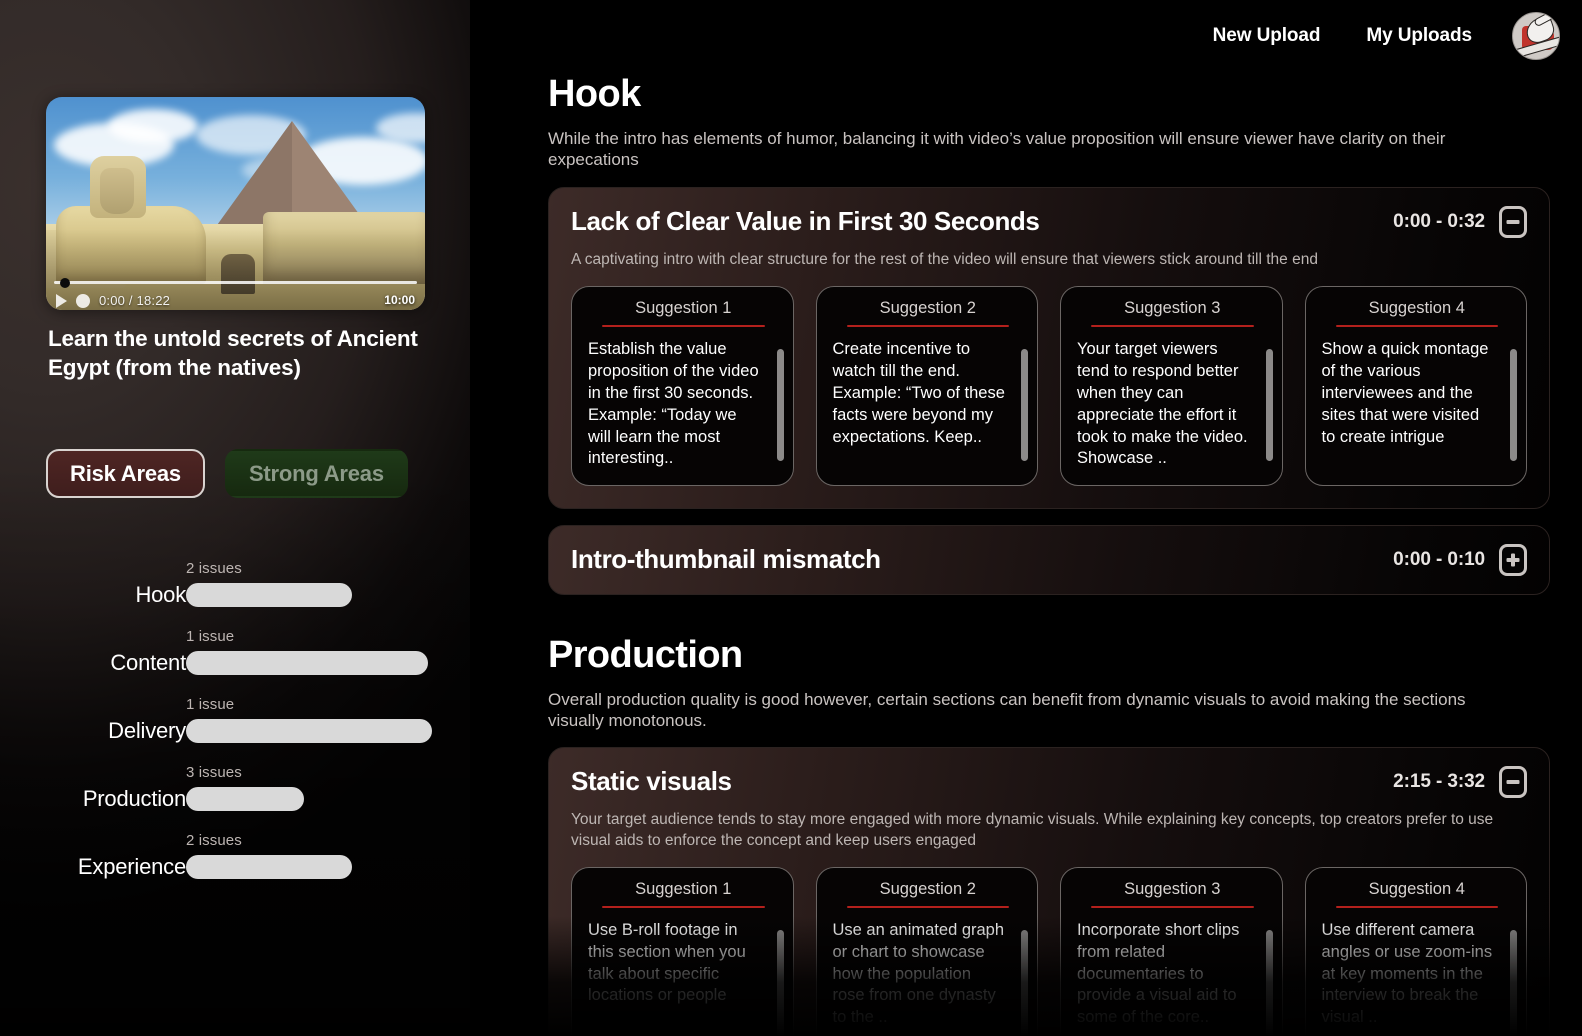 This screenshot has height=1036, width=1582. I want to click on video-controls: 0:00 / 18:22, so click(113, 300).